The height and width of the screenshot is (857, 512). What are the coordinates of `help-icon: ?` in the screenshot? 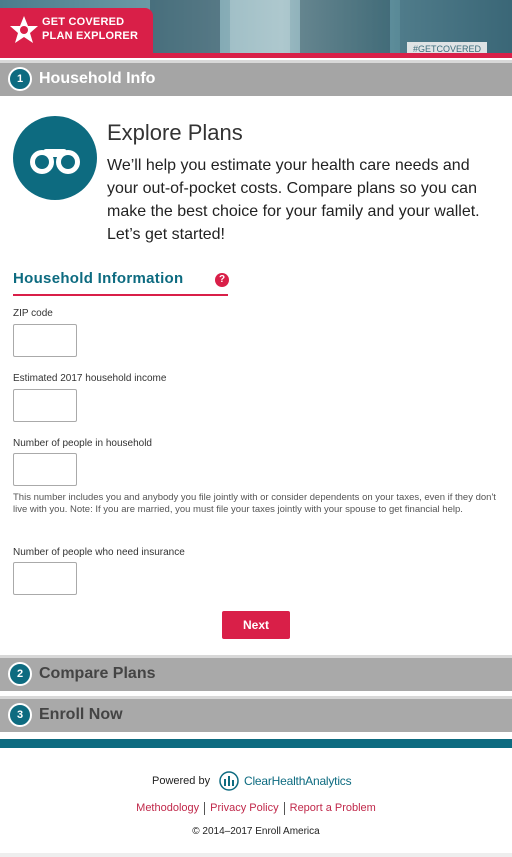 It's located at (222, 280).